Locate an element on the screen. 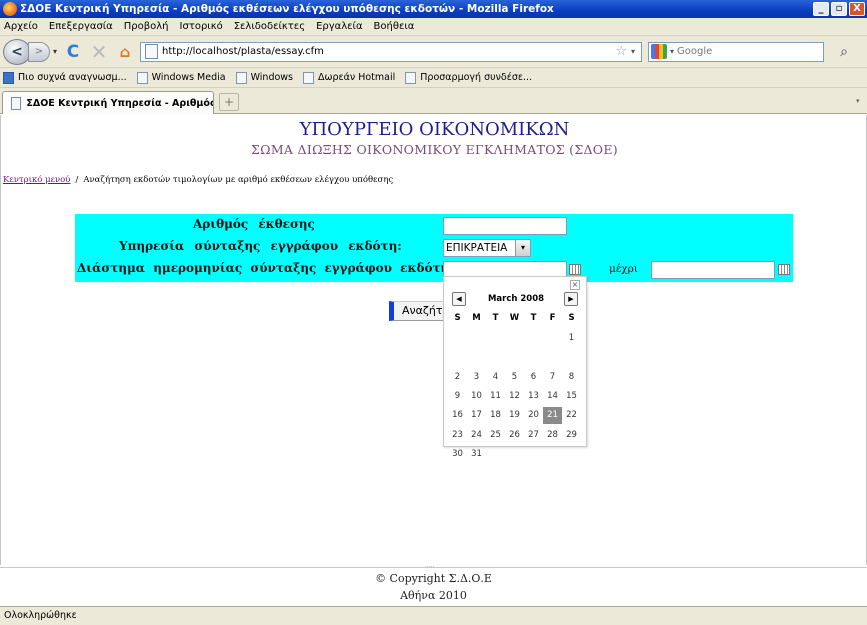  maximize-button: ▫ is located at coordinates (839, 9).